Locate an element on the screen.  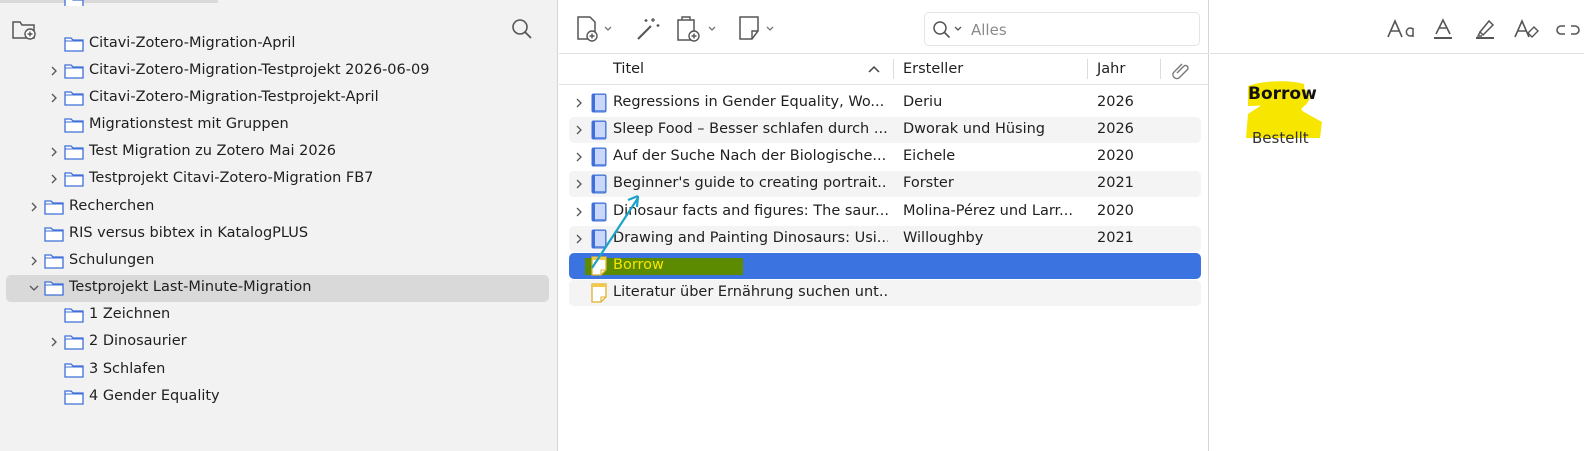
collection-row: 1 Zeichnen is located at coordinates (275, 315).